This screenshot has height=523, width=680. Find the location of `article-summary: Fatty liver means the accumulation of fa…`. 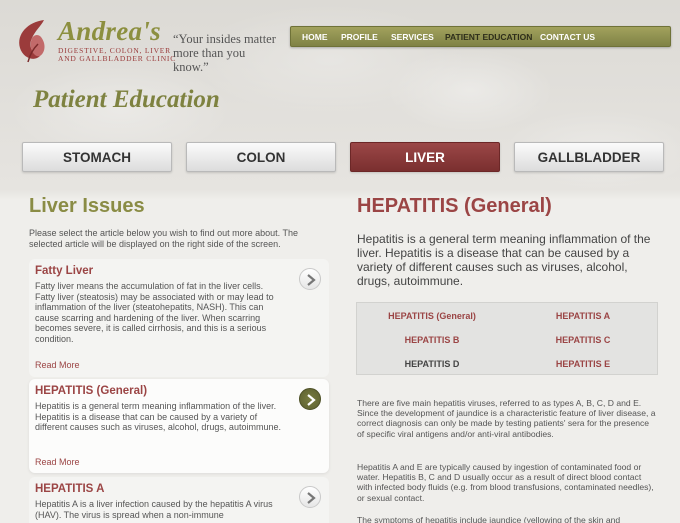

article-summary: Fatty liver means the accumulation of fa… is located at coordinates (154, 312).